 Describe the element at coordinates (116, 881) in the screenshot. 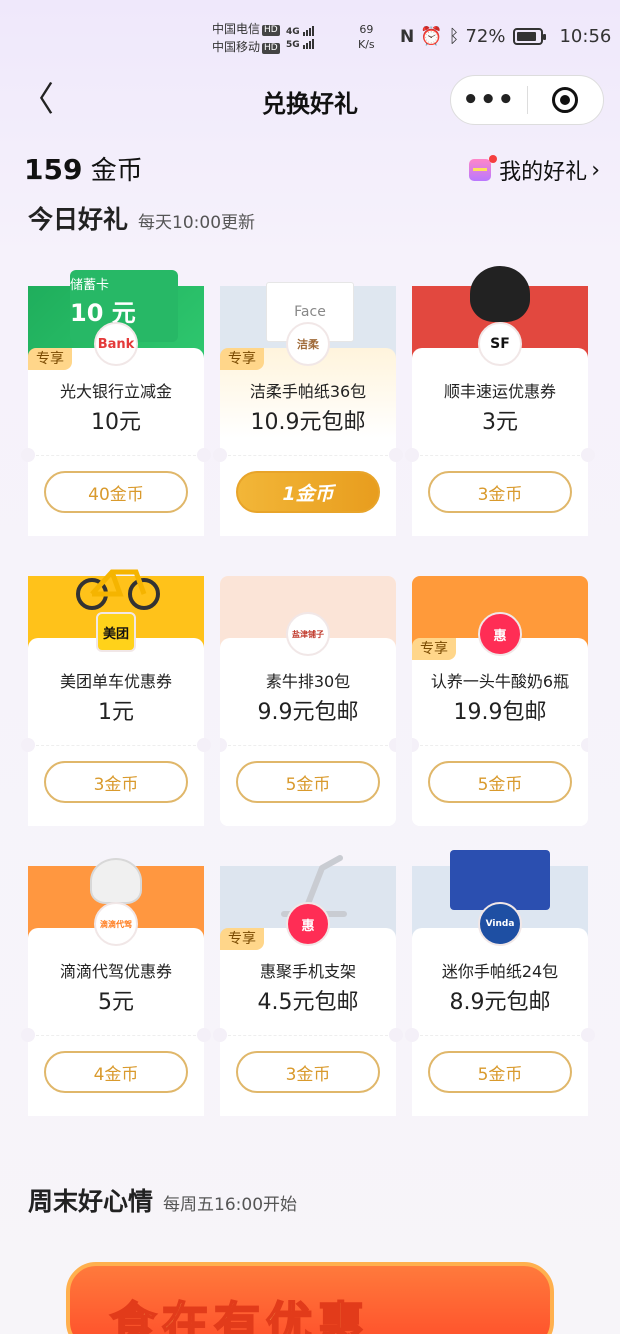

I see `driver-mascot-image` at that location.